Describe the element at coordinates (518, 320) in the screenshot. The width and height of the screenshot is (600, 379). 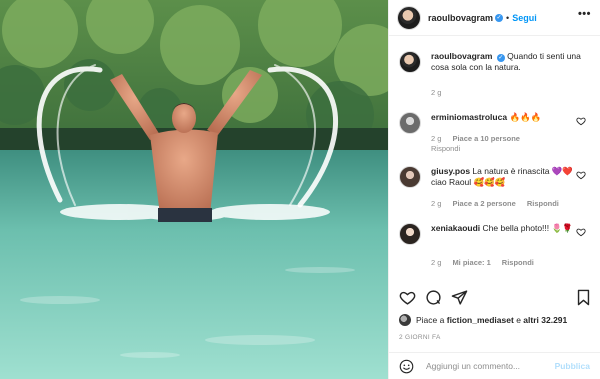
I see `likes-and: e` at that location.